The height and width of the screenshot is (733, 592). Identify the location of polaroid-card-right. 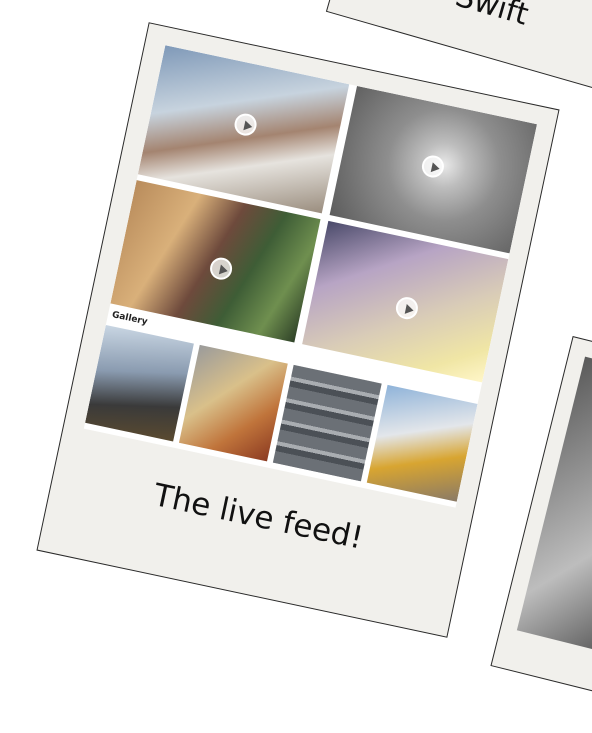
(541, 530).